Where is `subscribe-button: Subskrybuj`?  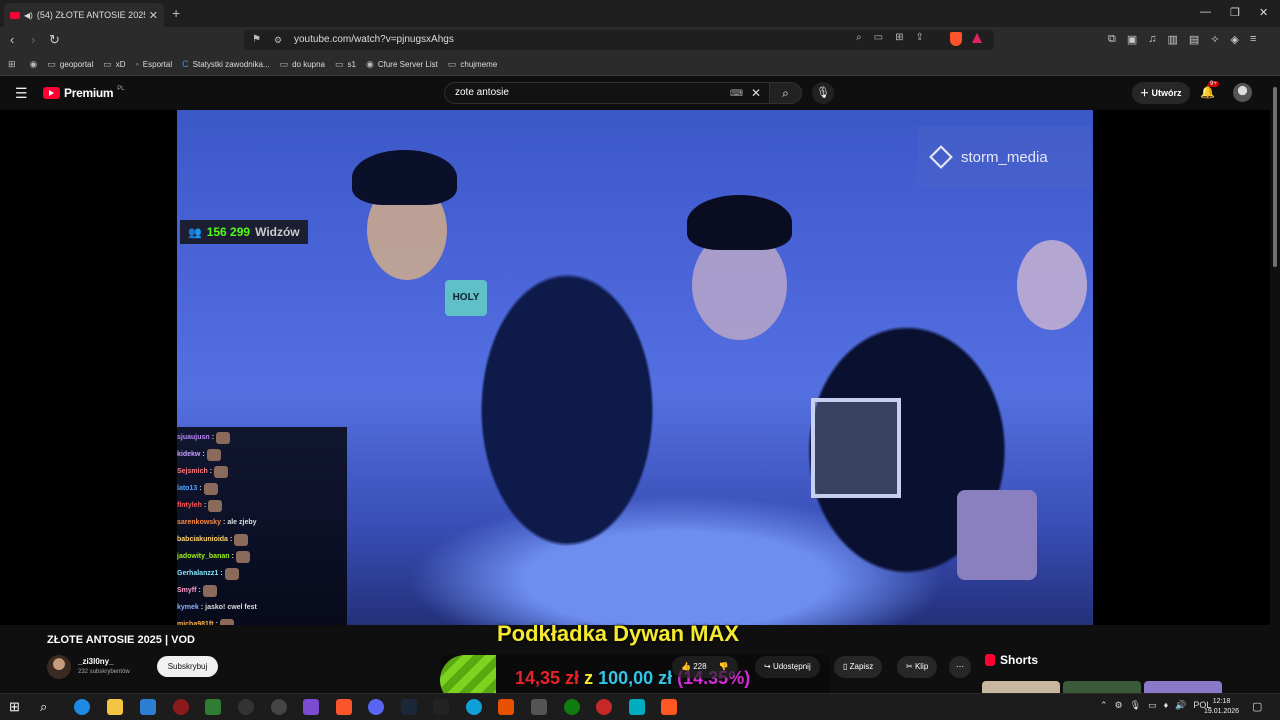
subscribe-button: Subskrybuj is located at coordinates (187, 666).